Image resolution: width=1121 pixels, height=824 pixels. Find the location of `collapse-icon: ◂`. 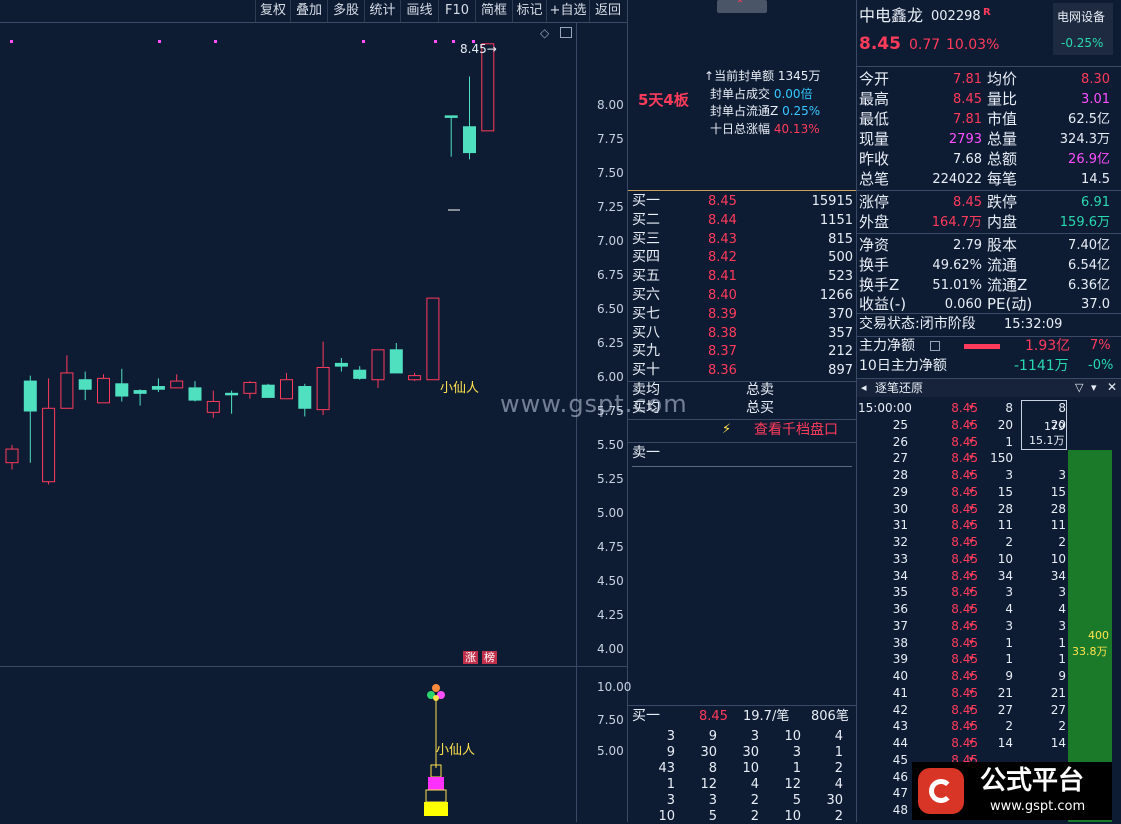

collapse-icon: ◂ is located at coordinates (864, 387).